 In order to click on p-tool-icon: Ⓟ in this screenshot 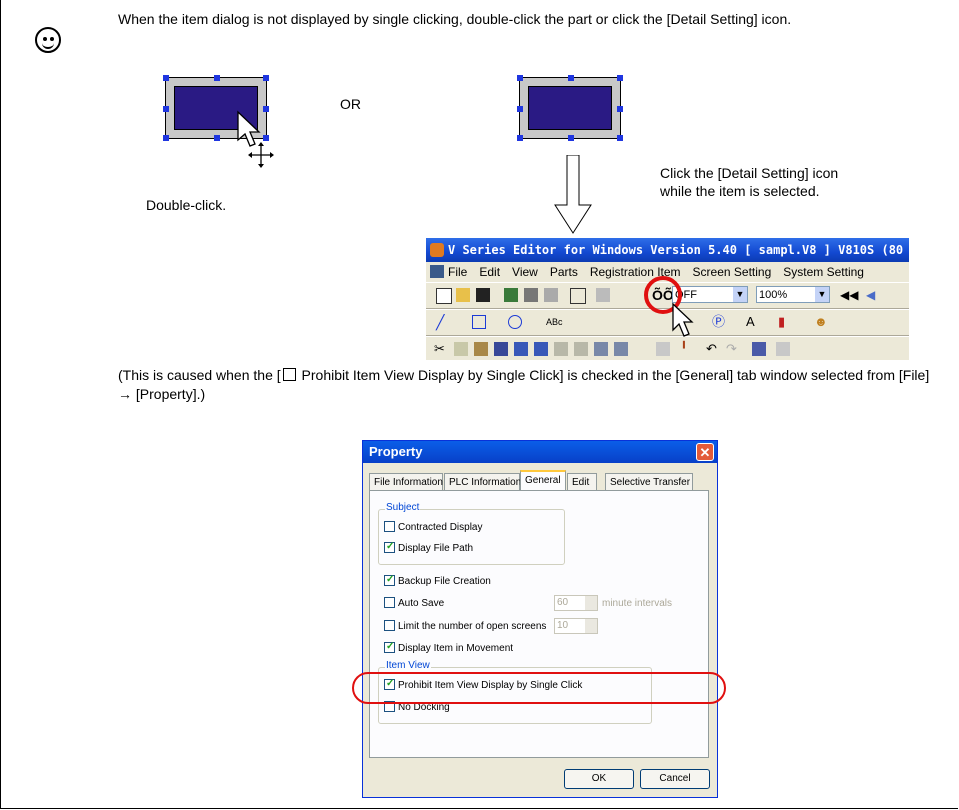, I will do `click(719, 322)`.